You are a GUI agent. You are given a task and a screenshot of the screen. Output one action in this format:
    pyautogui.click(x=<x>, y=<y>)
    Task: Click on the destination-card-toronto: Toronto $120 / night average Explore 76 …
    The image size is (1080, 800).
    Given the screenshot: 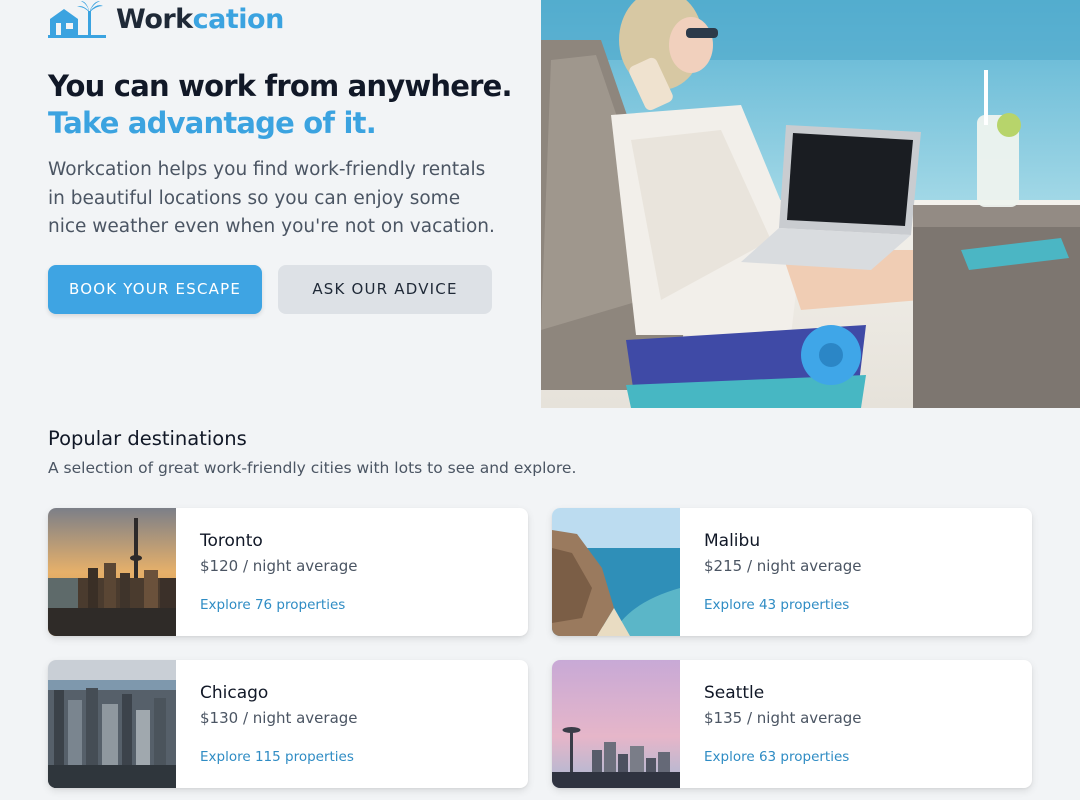 What is the action you would take?
    pyautogui.click(x=288, y=572)
    